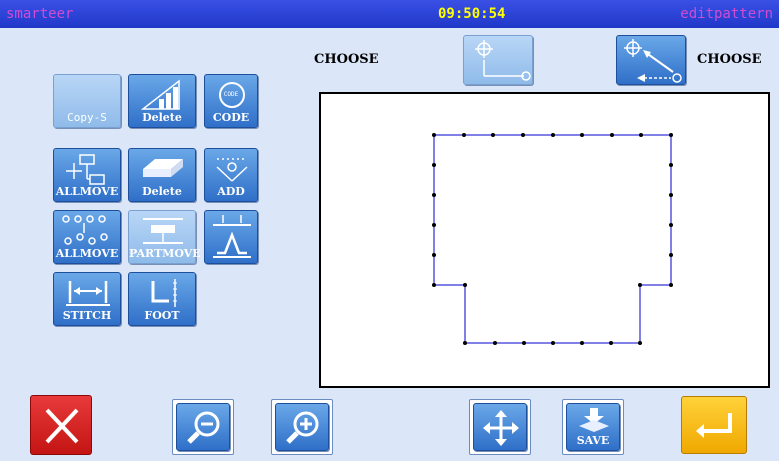 Image resolution: width=779 pixels, height=461 pixels. I want to click on save-frame: SAVE, so click(593, 427).